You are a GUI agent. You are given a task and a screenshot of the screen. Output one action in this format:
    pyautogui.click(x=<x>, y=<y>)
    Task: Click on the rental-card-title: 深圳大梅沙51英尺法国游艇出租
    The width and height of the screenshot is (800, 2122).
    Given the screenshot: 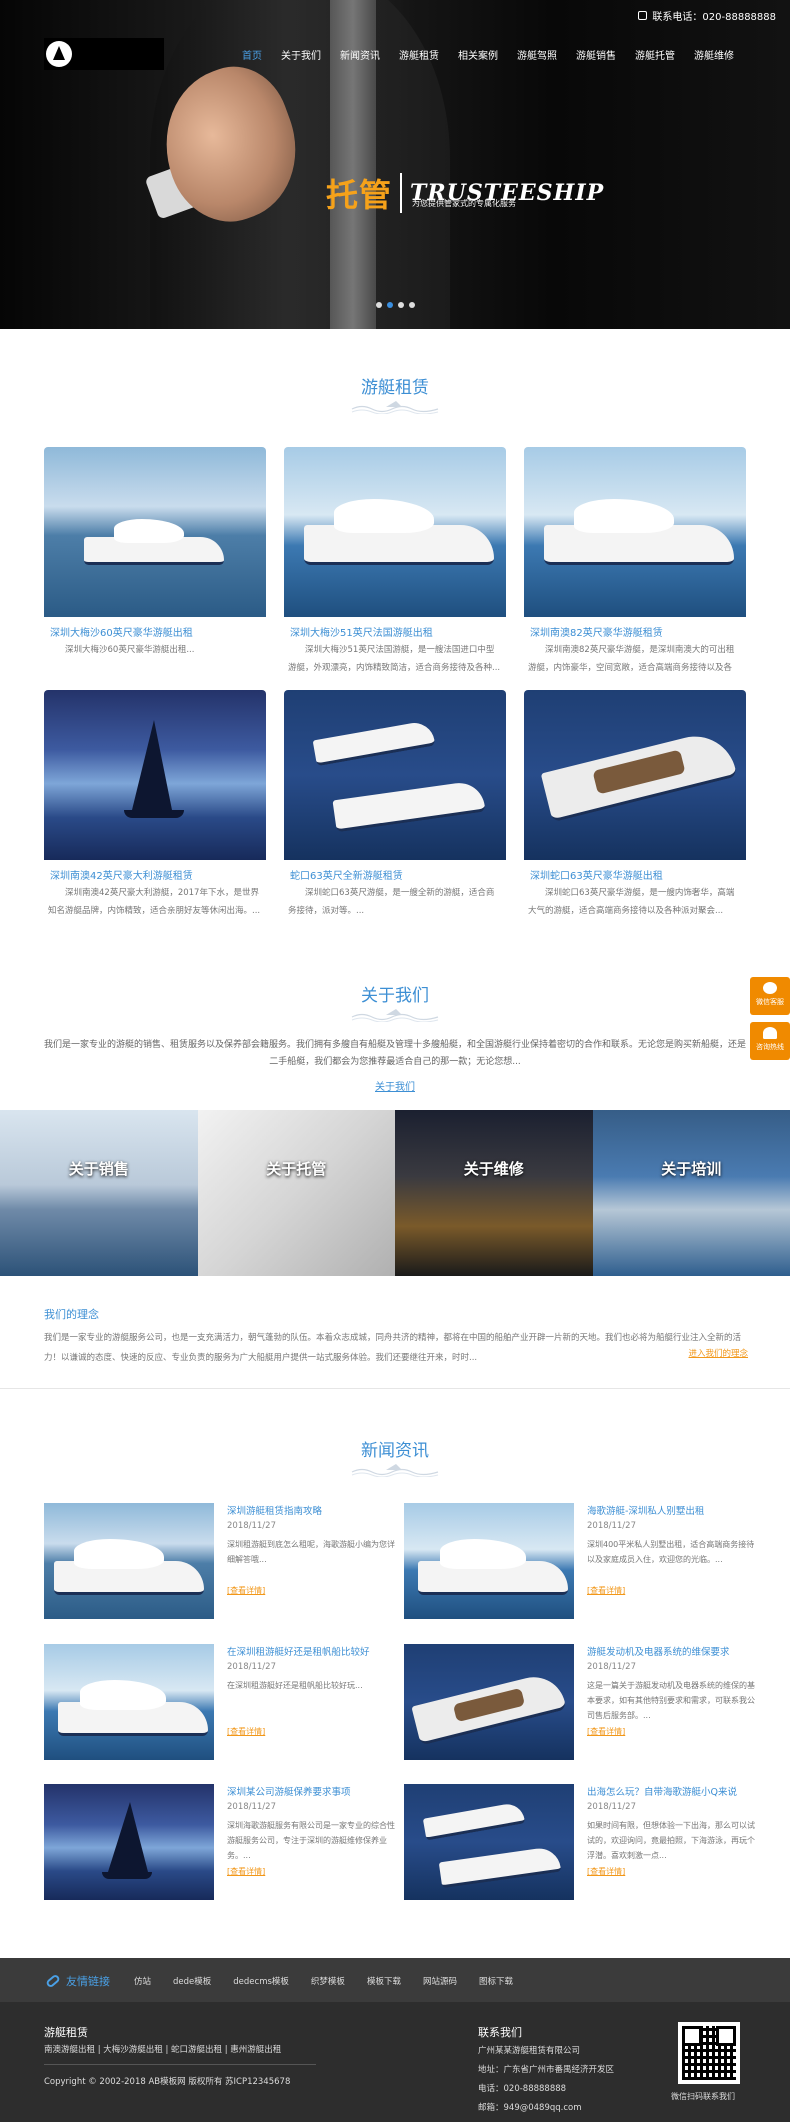 What is the action you would take?
    pyautogui.click(x=395, y=631)
    